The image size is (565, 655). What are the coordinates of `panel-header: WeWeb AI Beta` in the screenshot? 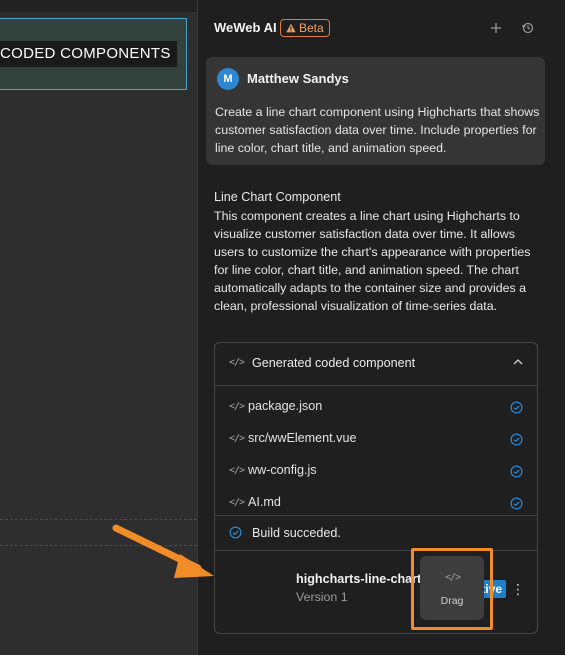 It's located at (381, 25).